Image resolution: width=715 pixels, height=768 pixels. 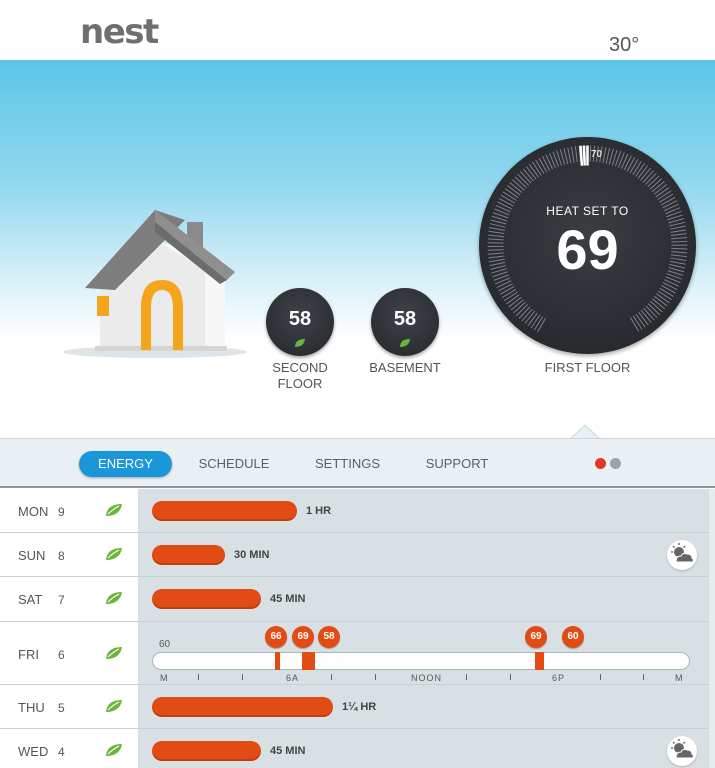 What do you see at coordinates (585, 431) in the screenshot?
I see `selection-notch` at bounding box center [585, 431].